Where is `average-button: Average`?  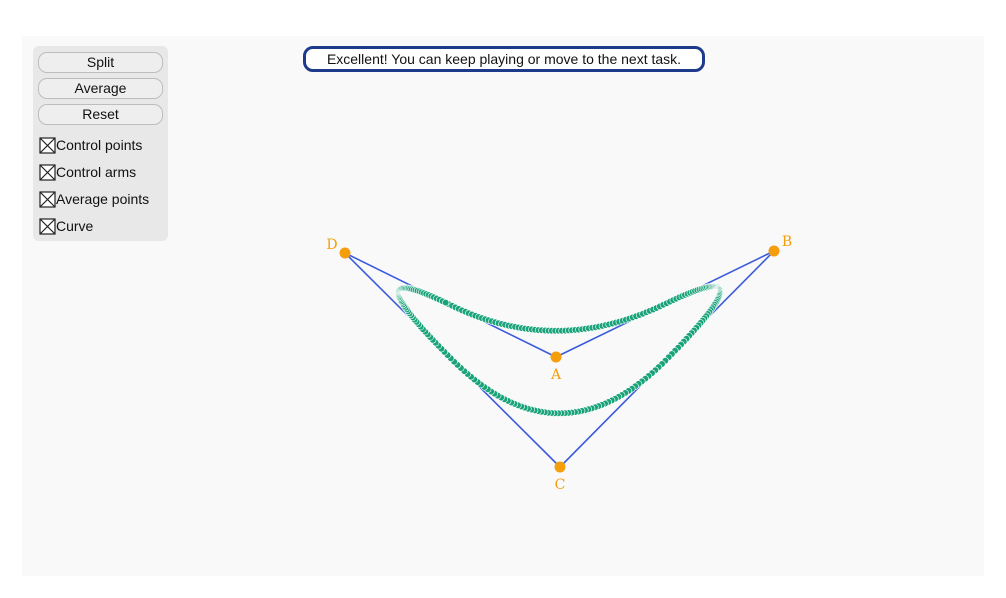
average-button: Average is located at coordinates (100, 88).